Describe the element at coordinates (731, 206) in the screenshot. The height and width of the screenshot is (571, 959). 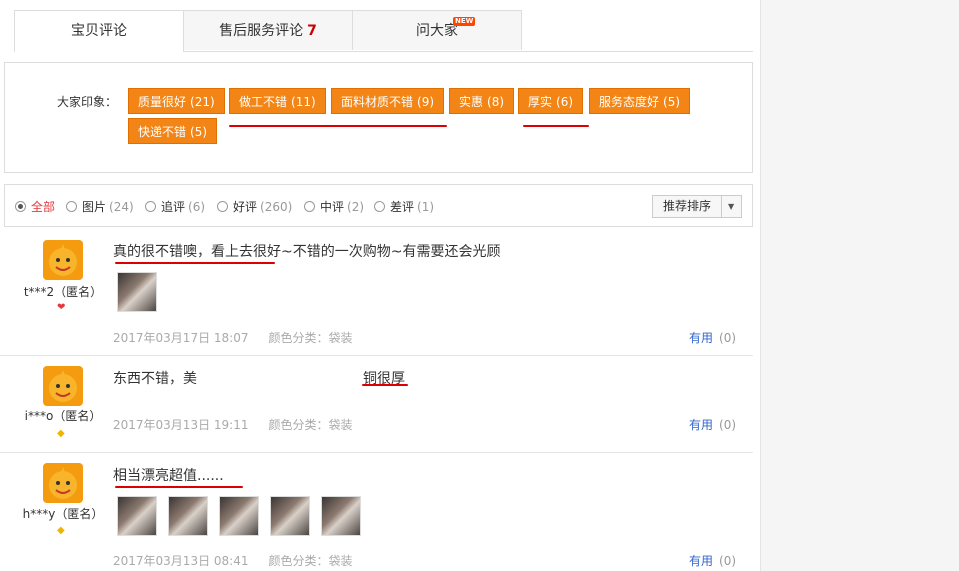
I see `caret-down-icon: ▼` at that location.